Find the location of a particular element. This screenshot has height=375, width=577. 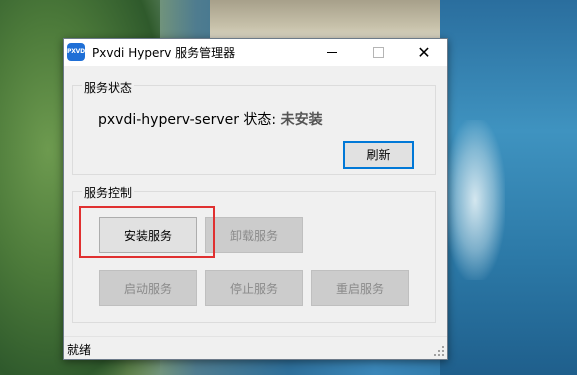

start-service-button: 启动服务 is located at coordinates (148, 288).